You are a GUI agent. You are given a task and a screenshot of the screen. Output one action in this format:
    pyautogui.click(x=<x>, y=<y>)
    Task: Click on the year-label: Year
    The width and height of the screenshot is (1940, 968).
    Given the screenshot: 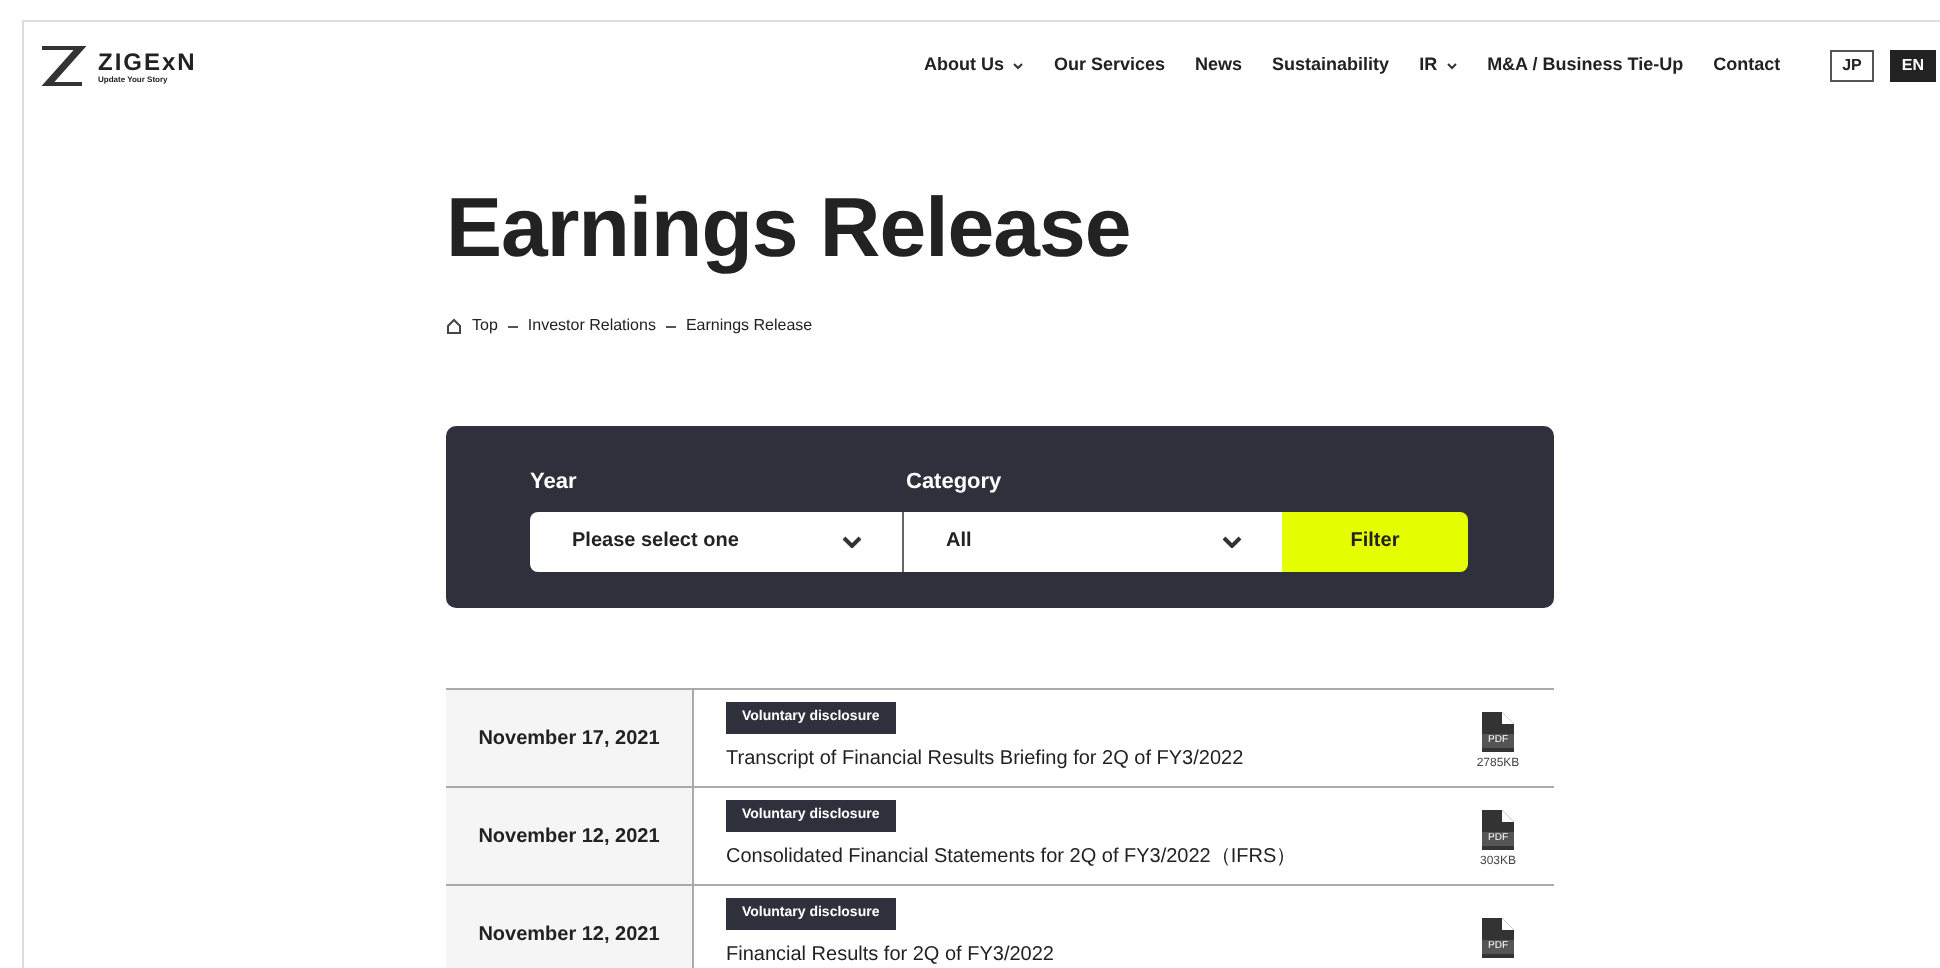 What is the action you would take?
    pyautogui.click(x=554, y=483)
    